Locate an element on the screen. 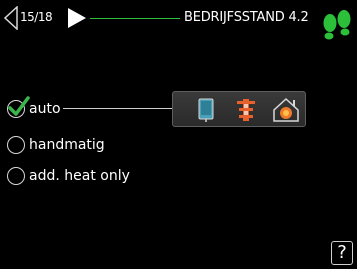 The width and height of the screenshot is (357, 269). radio-add-heat-only is located at coordinates (16, 176).